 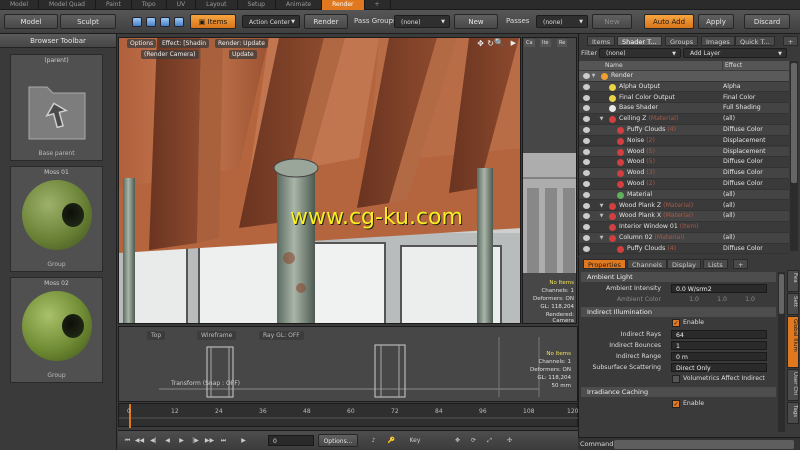 I want to click on viewport-effect-dropdown: Effect: [Shadin, so click(x=184, y=43).